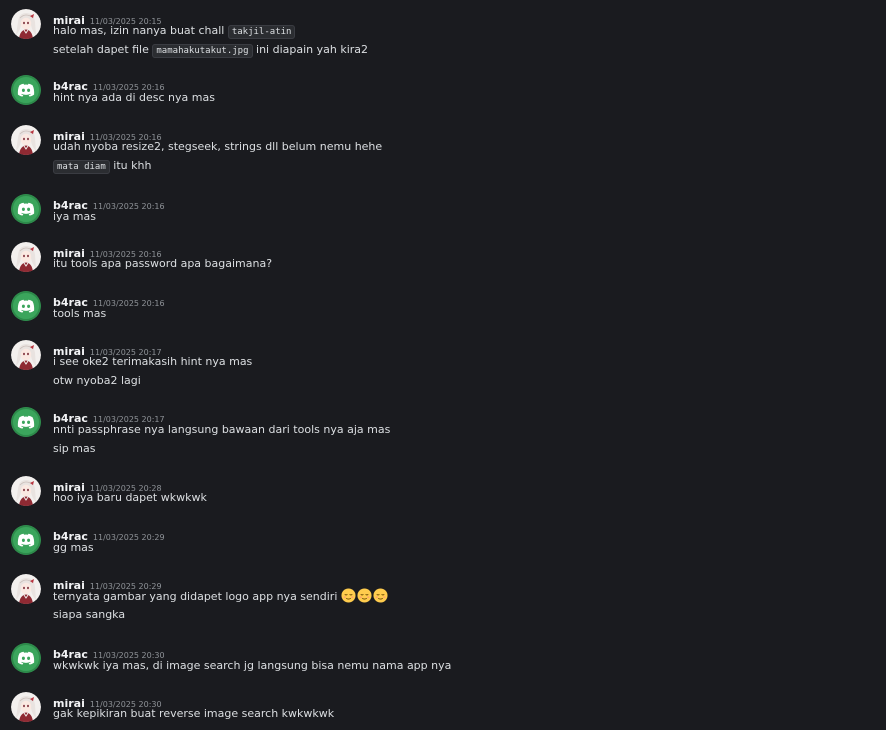 The height and width of the screenshot is (730, 886). What do you see at coordinates (140, 30) in the screenshot?
I see `message-text-segment: halo mas, izin nanya buat chall` at bounding box center [140, 30].